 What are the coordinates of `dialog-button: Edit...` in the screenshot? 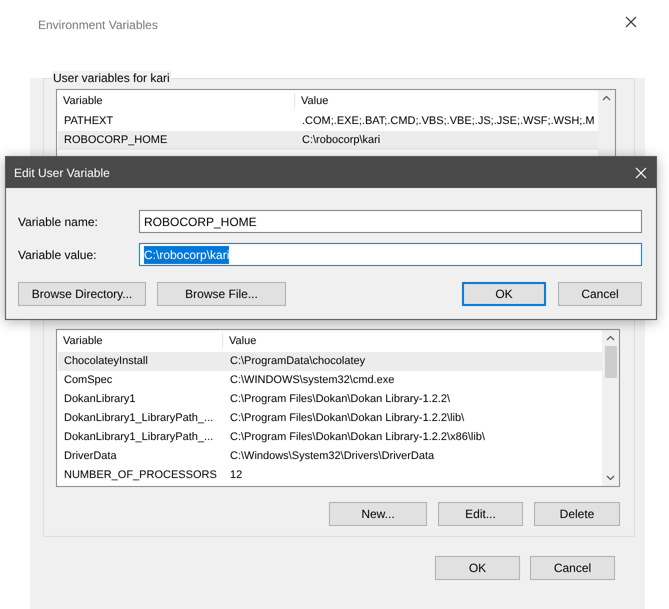 It's located at (480, 514).